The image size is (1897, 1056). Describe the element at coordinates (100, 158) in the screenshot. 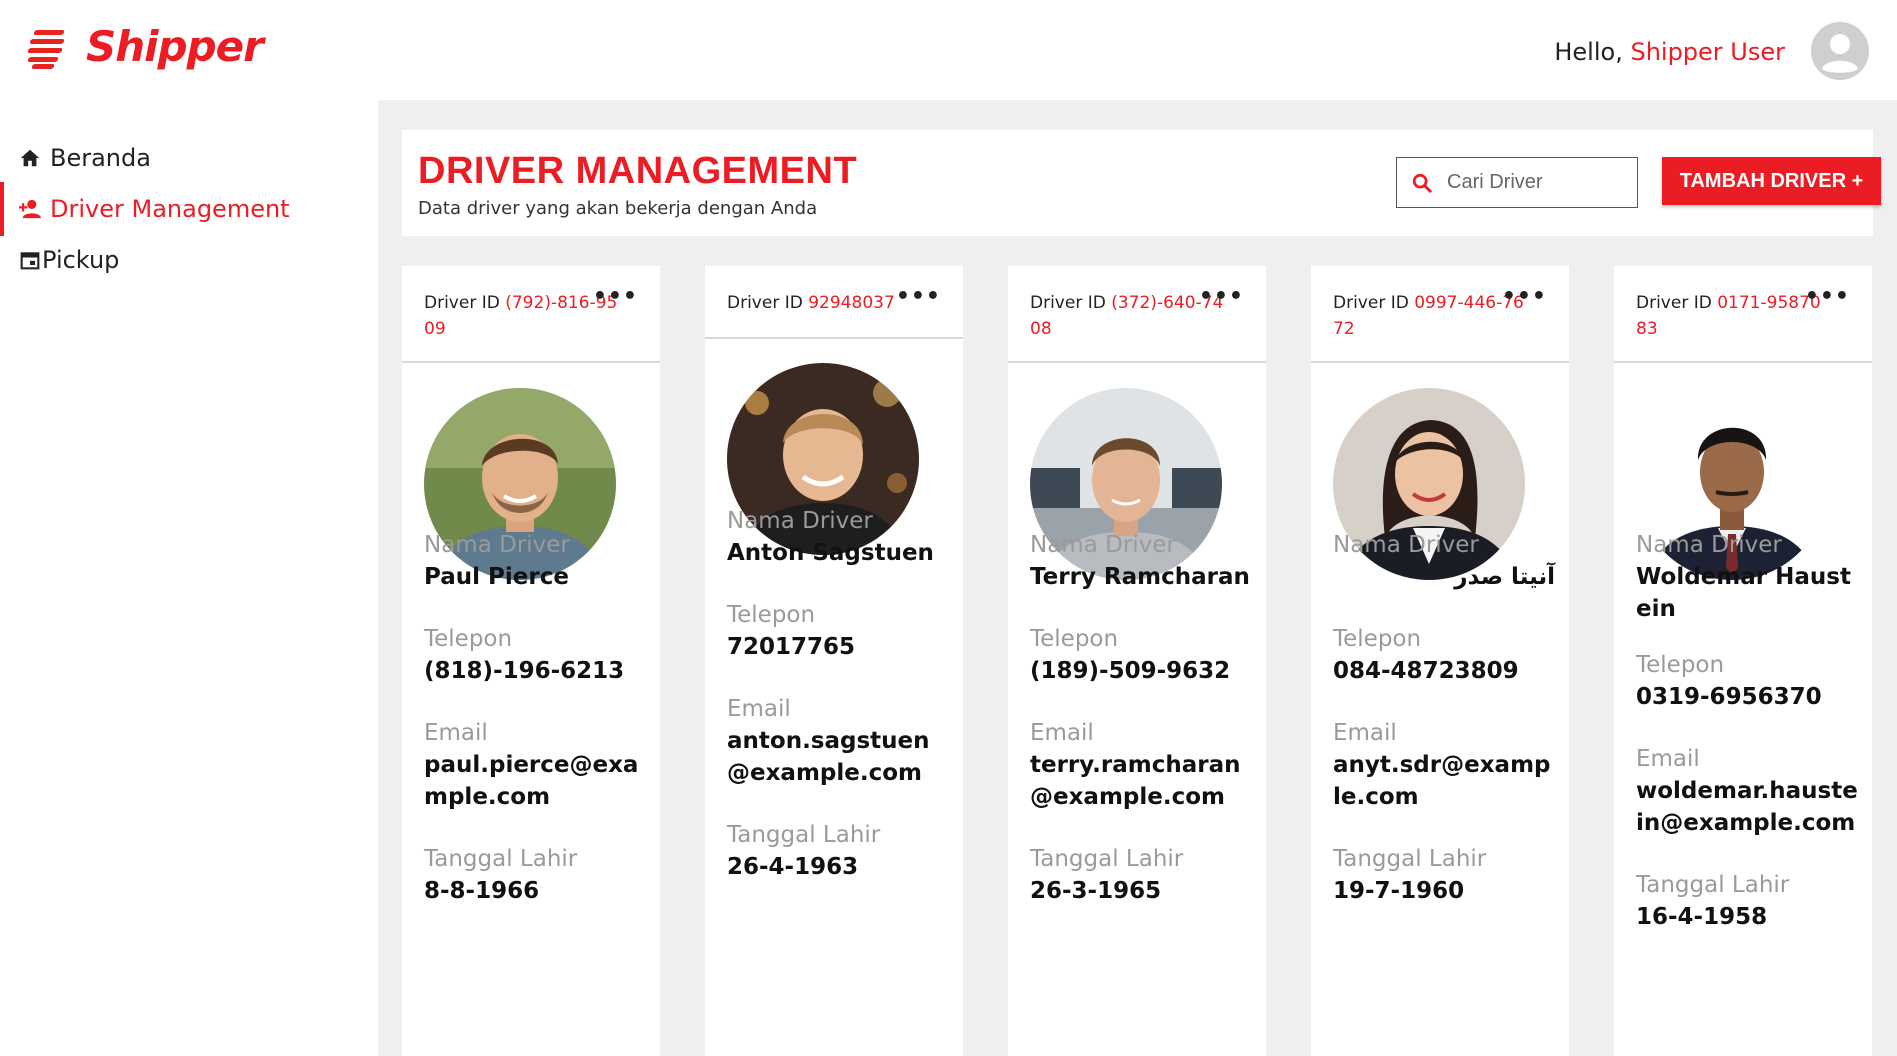

I see `sidebar-item-label: Beranda` at that location.